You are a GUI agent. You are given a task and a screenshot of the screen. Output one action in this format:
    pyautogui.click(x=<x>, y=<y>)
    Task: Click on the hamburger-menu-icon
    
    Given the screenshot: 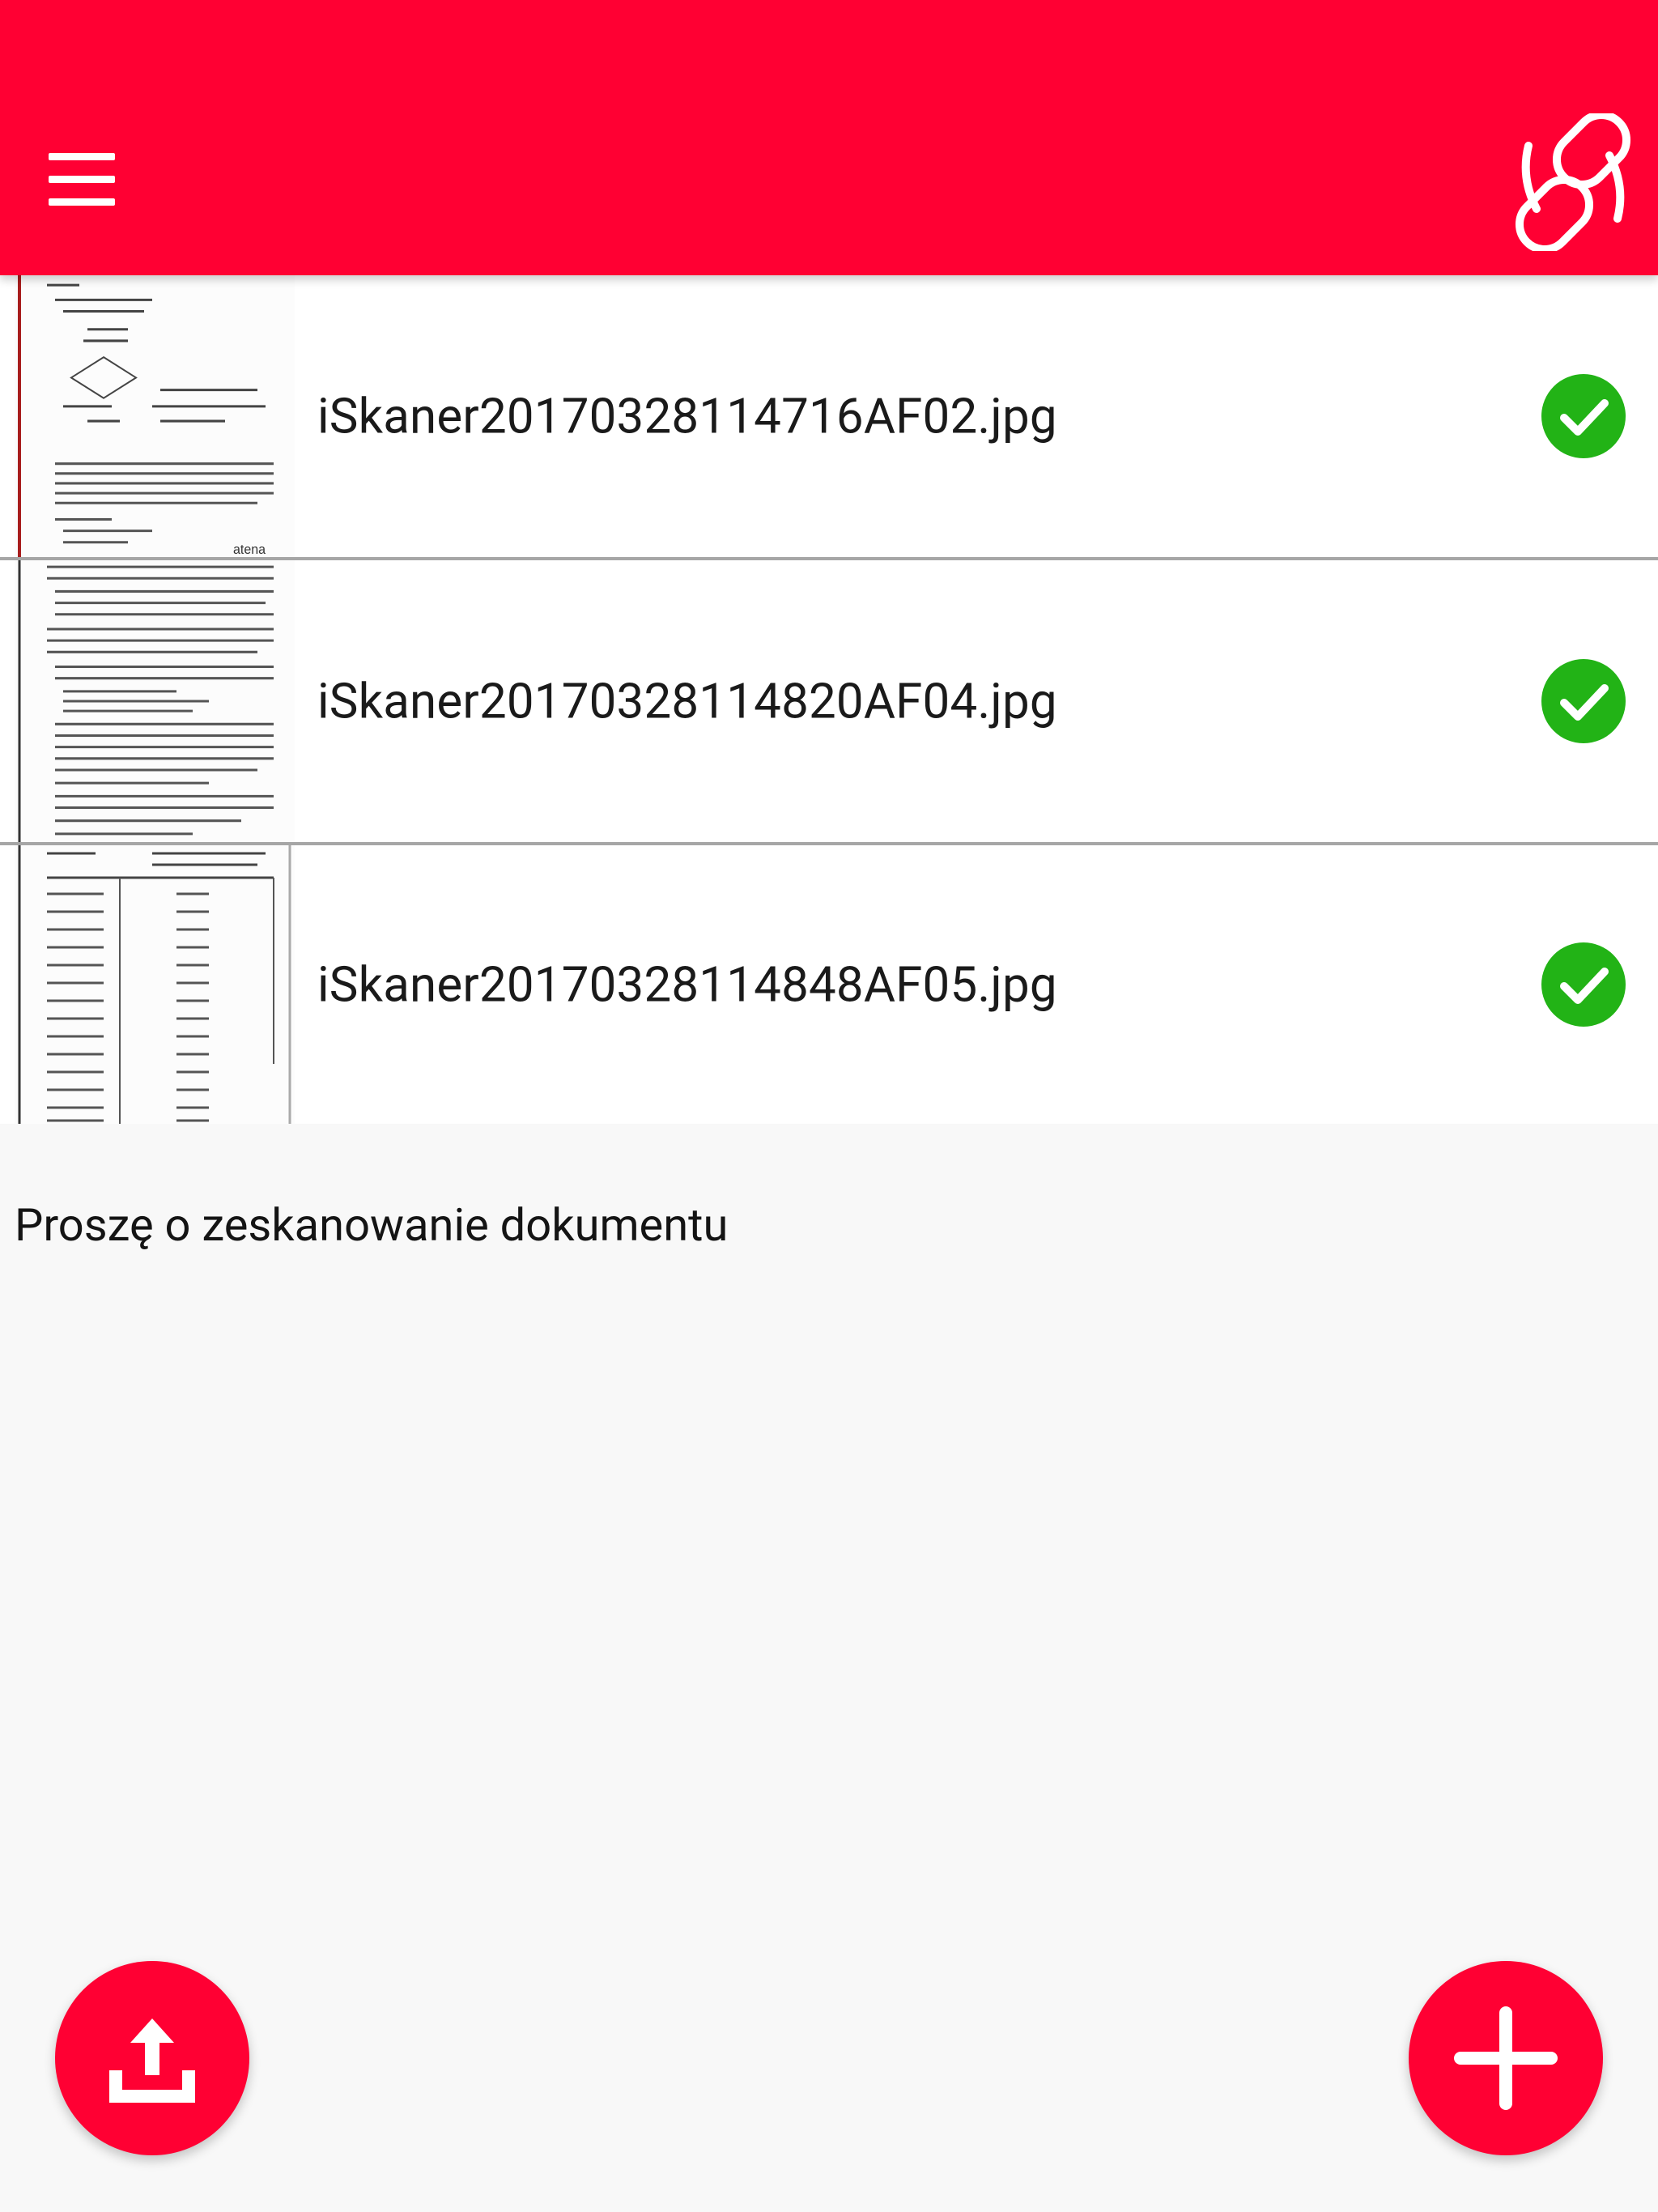 What is the action you would take?
    pyautogui.click(x=81, y=179)
    